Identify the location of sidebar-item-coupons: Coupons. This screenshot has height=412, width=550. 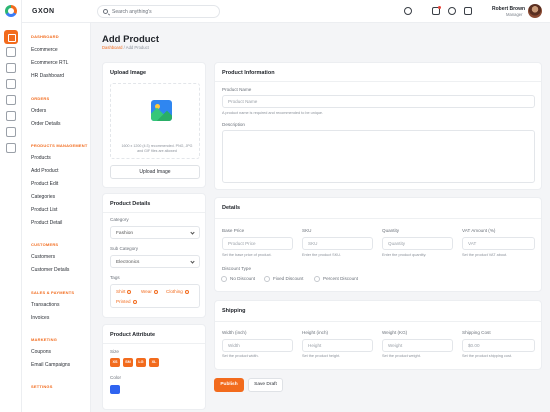
(41, 352).